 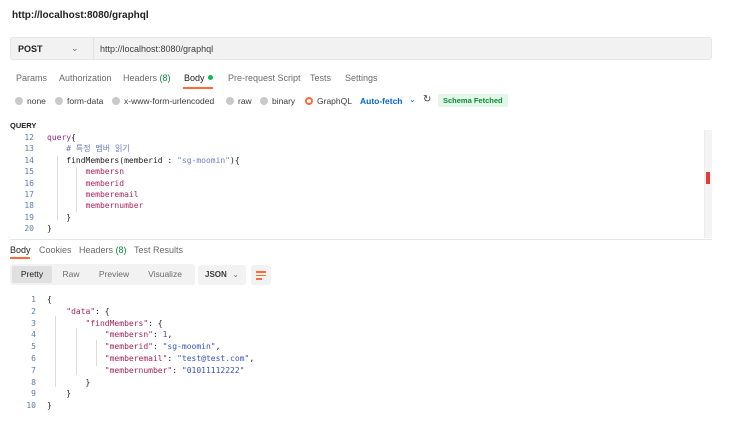 I want to click on code-token: "findMembers", so click(x=117, y=323).